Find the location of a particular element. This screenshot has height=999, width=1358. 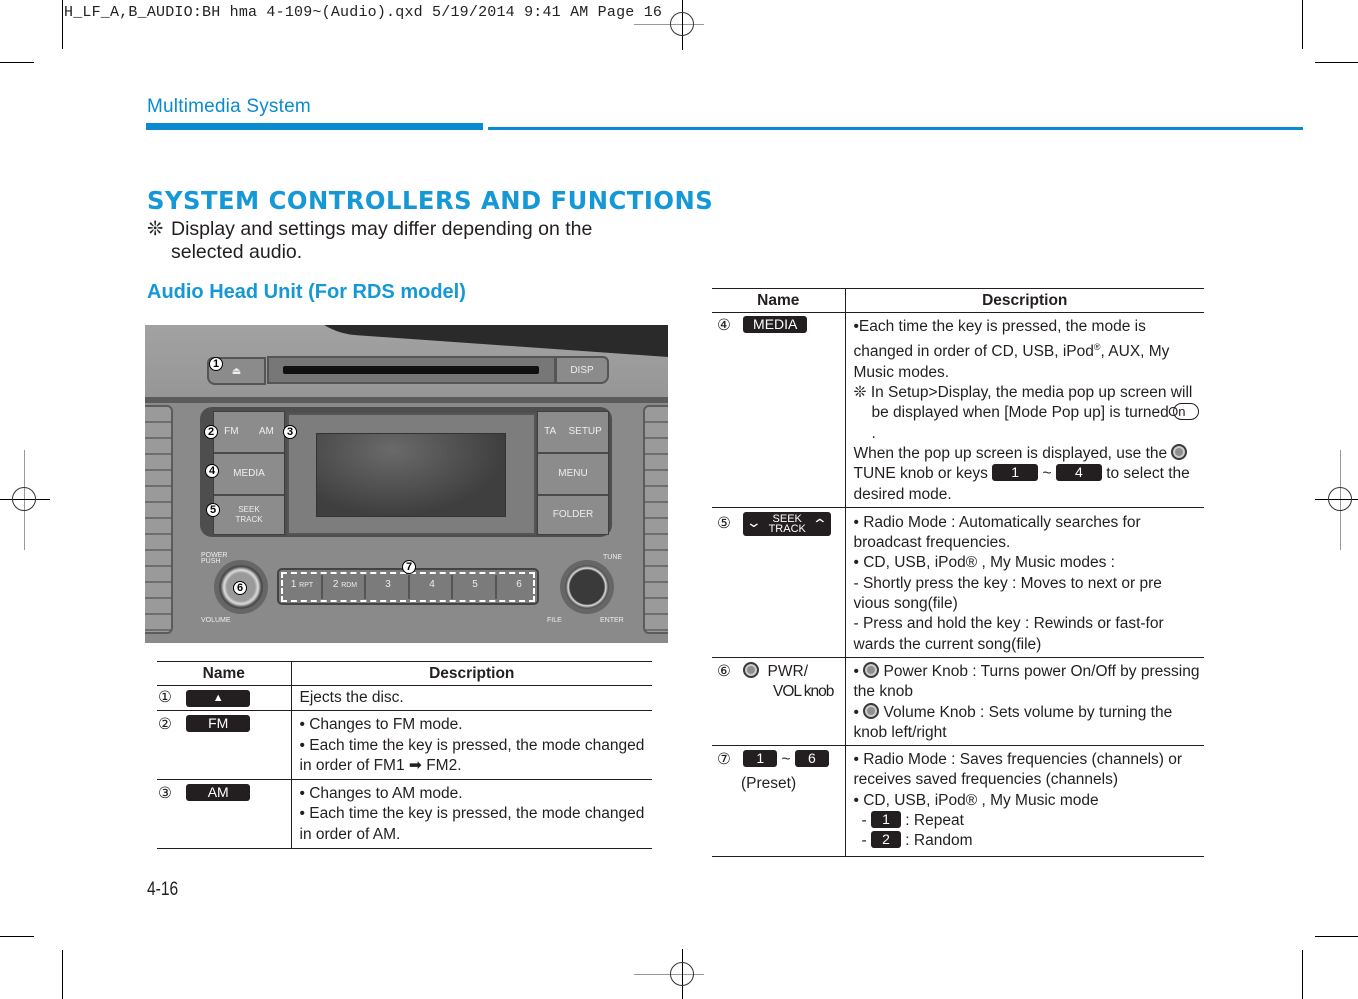

am-key: AM is located at coordinates (218, 793).